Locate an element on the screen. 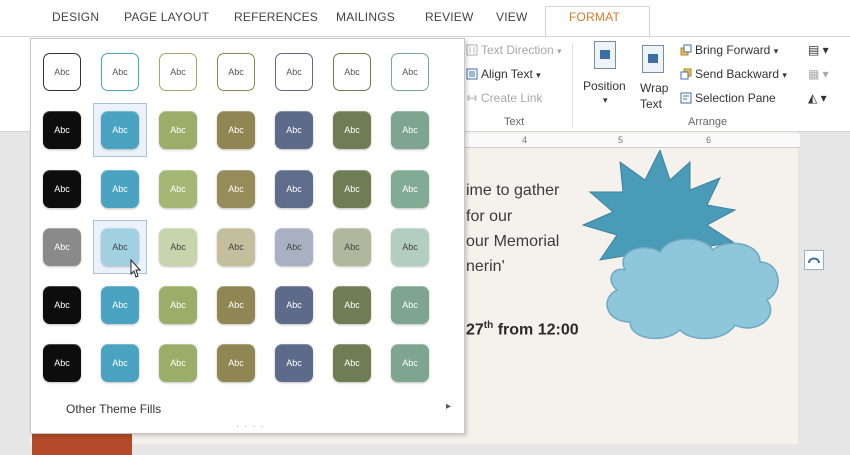 The width and height of the screenshot is (850, 455). text-direction-icon is located at coordinates (472, 50).